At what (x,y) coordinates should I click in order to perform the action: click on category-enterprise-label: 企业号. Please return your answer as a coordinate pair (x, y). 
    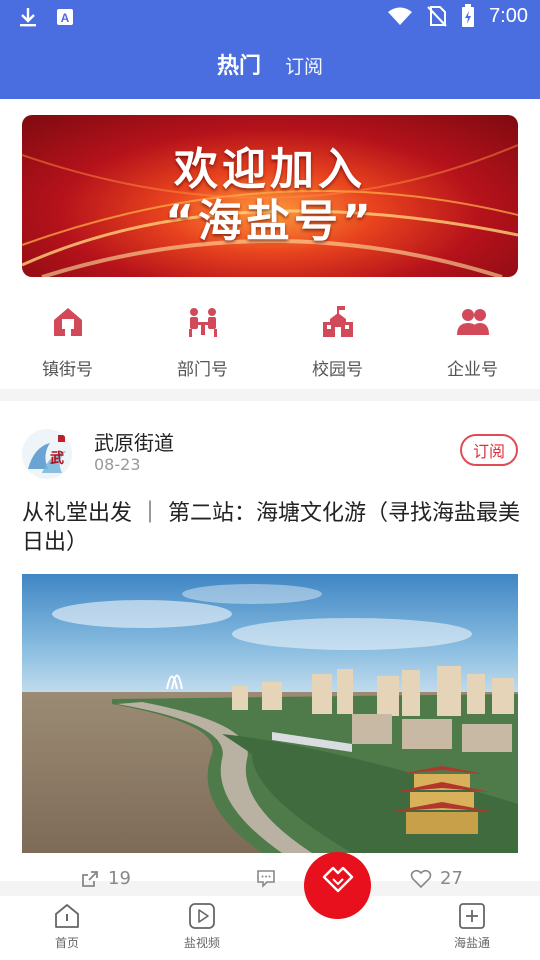
    Looking at the image, I should click on (472, 370).